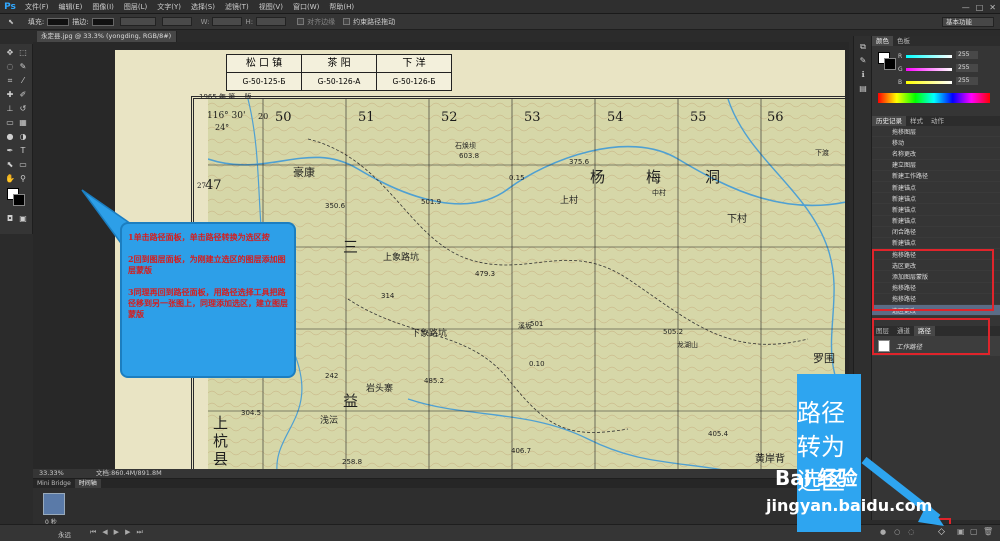 This screenshot has width=1000, height=541. I want to click on healing-tool-icon: ✚, so click(10, 95).